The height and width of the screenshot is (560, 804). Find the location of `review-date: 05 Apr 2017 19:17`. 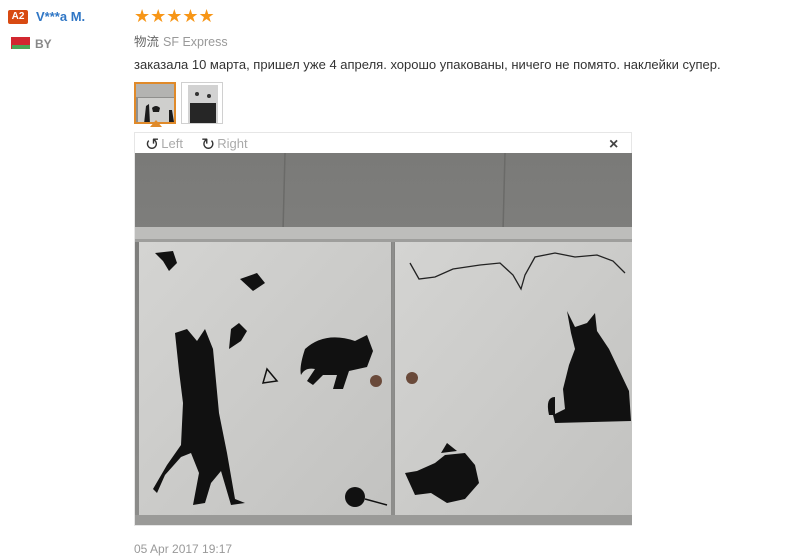

review-date: 05 Apr 2017 19:17 is located at coordinates (183, 549).